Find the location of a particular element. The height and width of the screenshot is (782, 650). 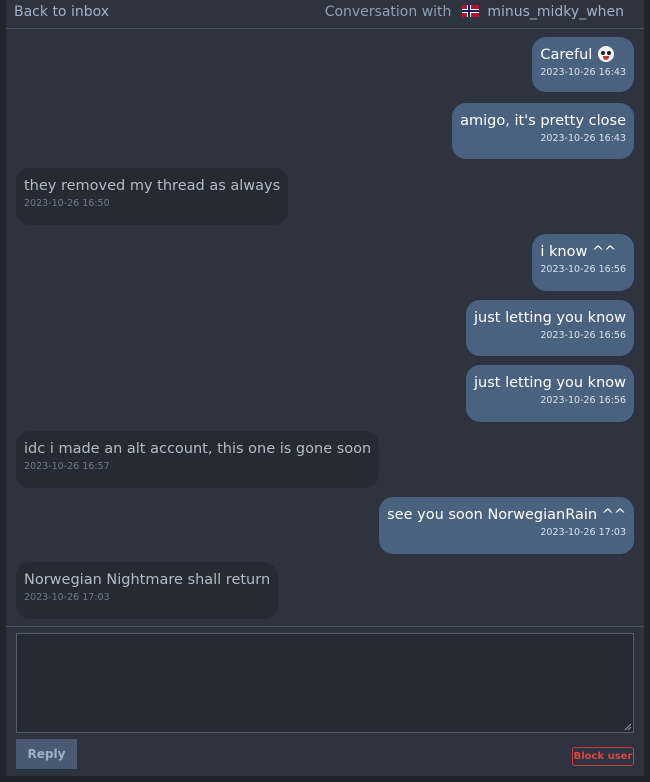

message-bubble: Careful 2023-10-26 16:43 is located at coordinates (583, 64).